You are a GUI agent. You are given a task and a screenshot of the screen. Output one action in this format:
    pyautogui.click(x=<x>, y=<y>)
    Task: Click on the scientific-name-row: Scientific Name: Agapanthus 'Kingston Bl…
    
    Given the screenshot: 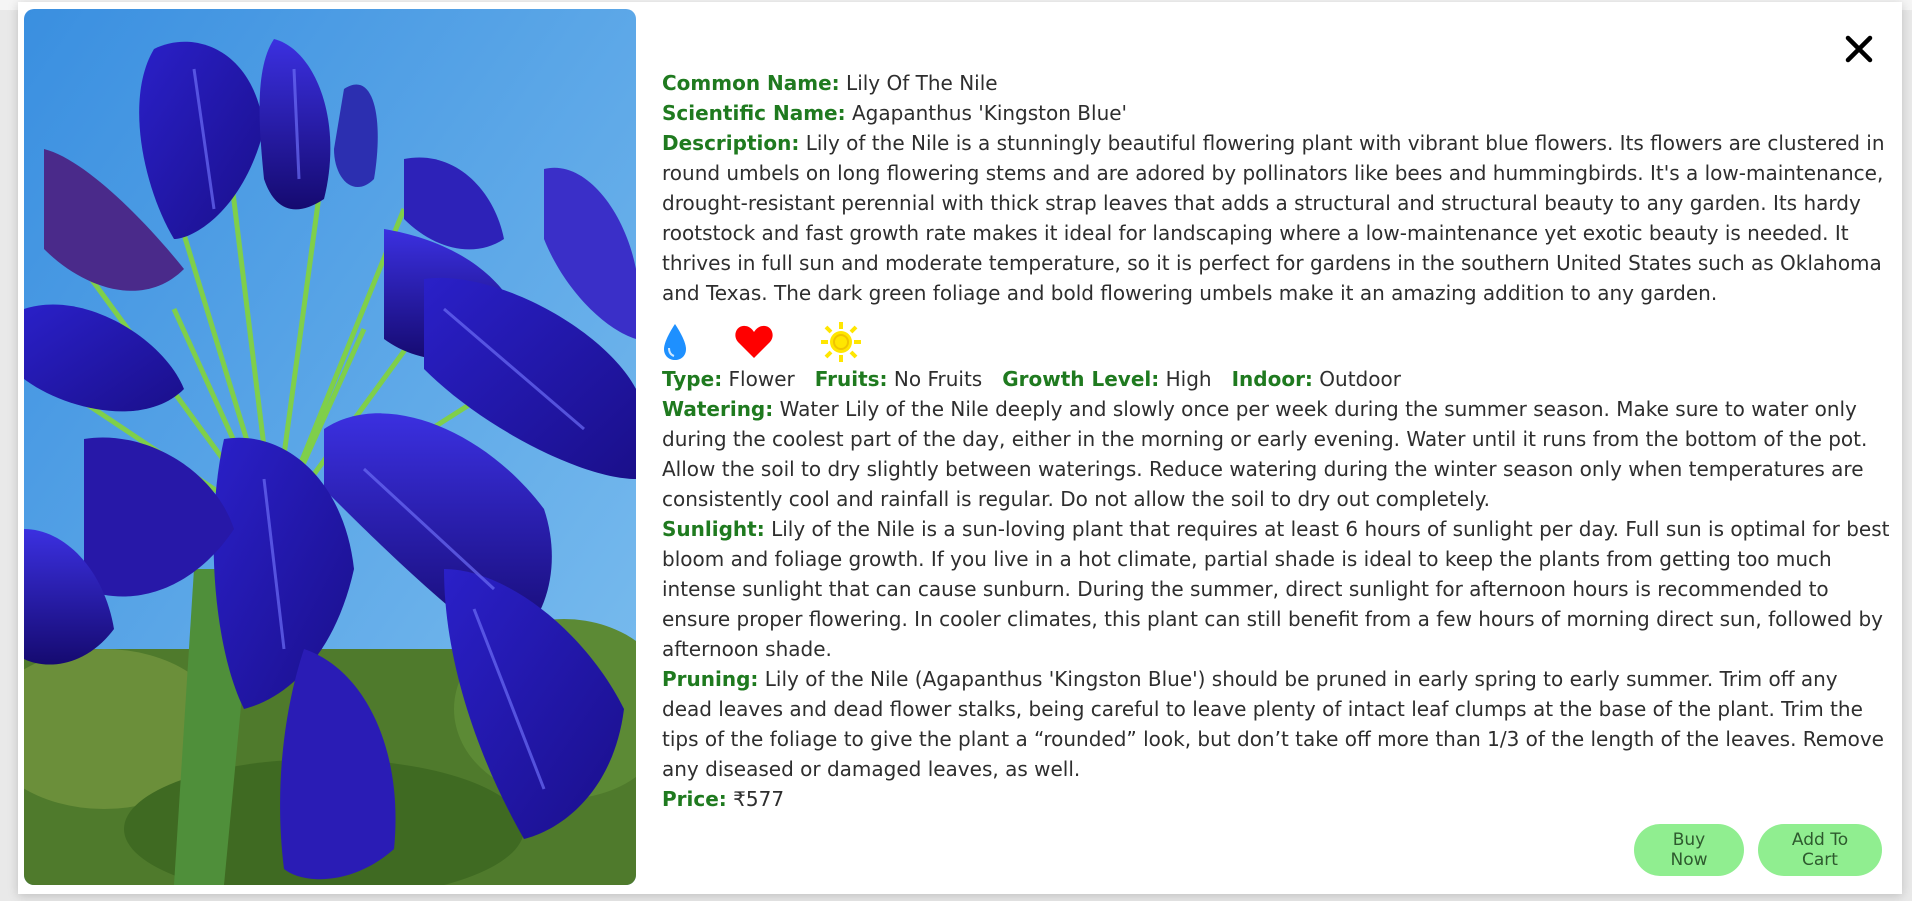 What is the action you would take?
    pyautogui.click(x=1277, y=113)
    